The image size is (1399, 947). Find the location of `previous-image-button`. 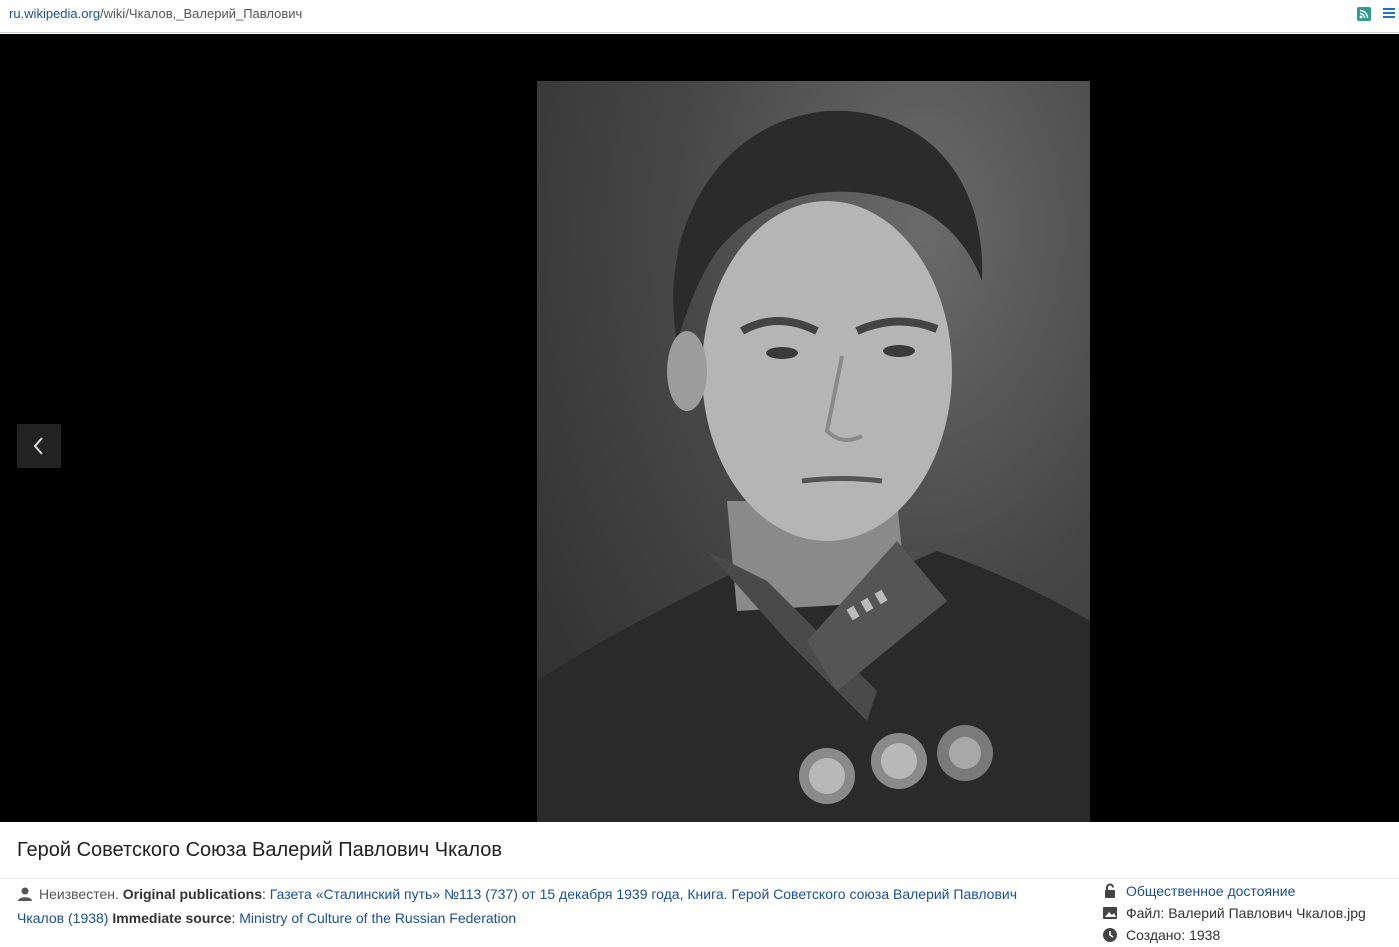

previous-image-button is located at coordinates (39, 446).